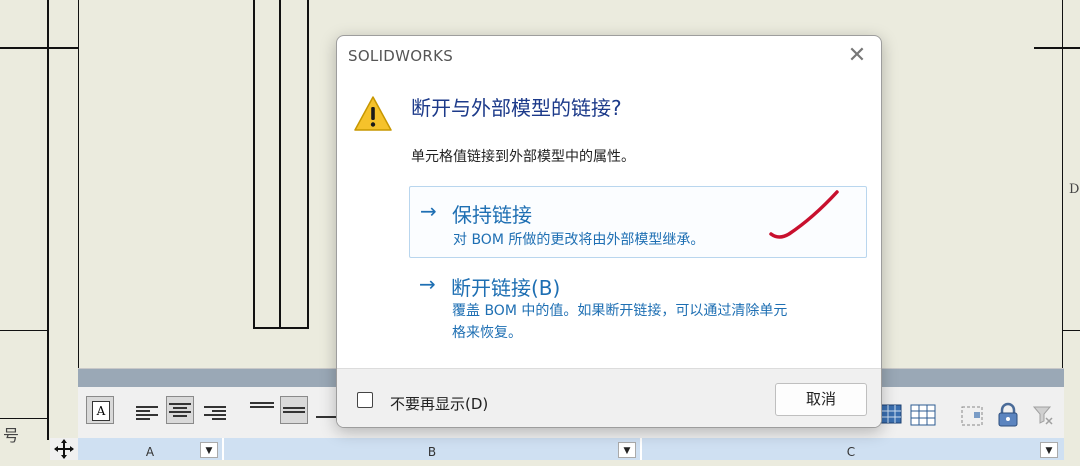  Describe the element at coordinates (891, 414) in the screenshot. I see `table-grid-icon` at that location.